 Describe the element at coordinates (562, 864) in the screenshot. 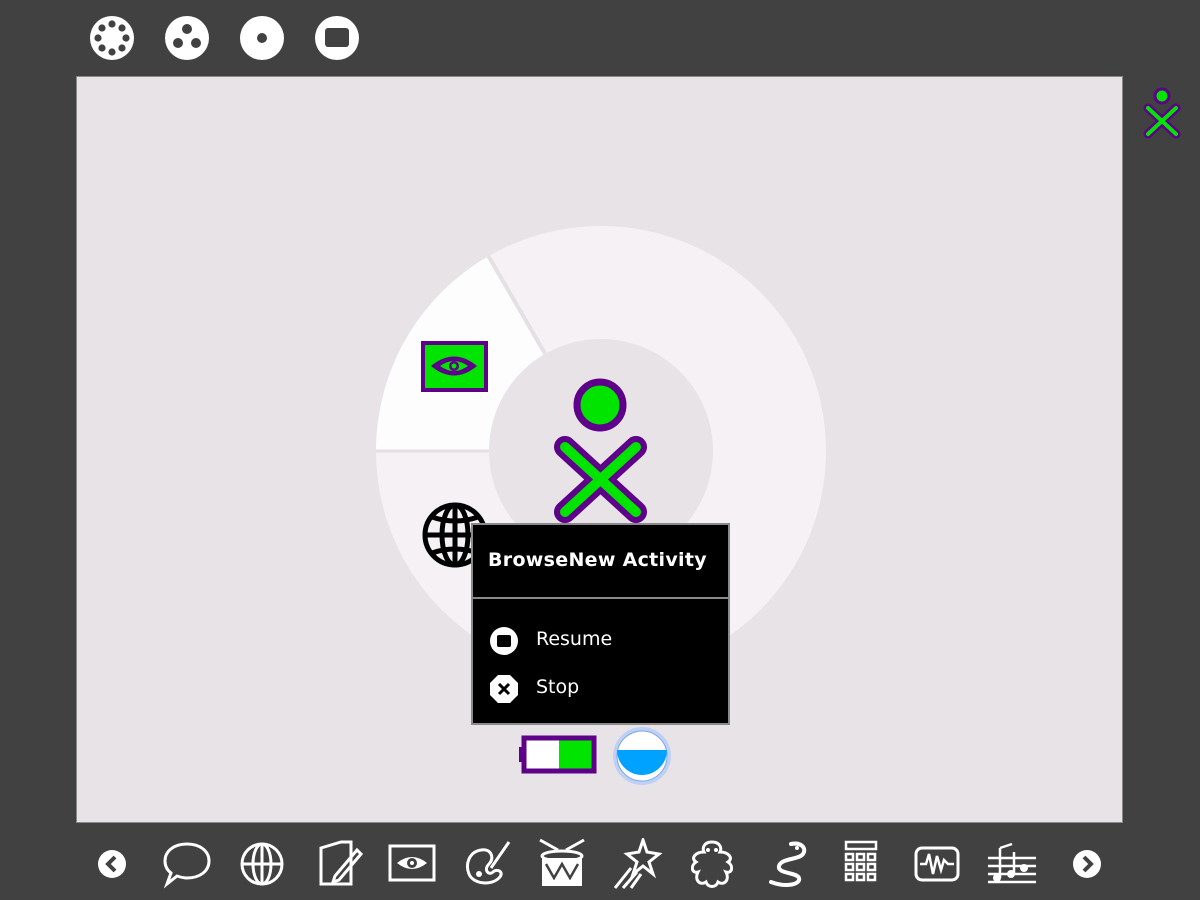

I see `tamtam-icon` at that location.